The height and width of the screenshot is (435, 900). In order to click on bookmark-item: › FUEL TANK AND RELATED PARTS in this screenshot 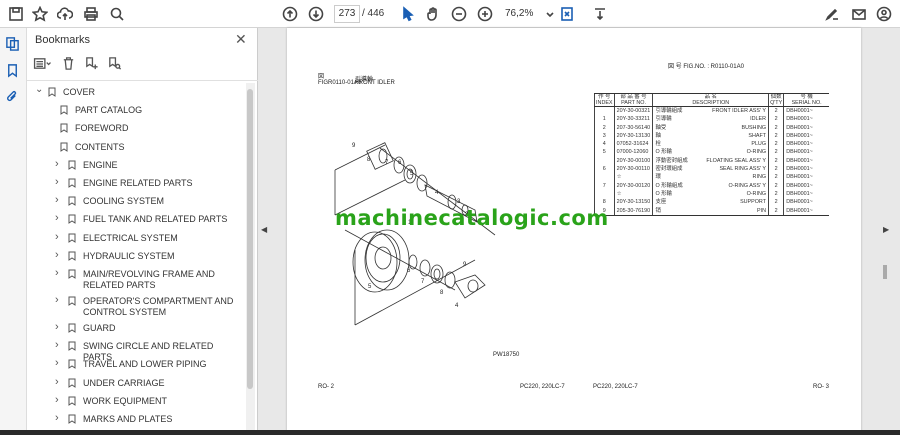, I will do `click(150, 220)`.